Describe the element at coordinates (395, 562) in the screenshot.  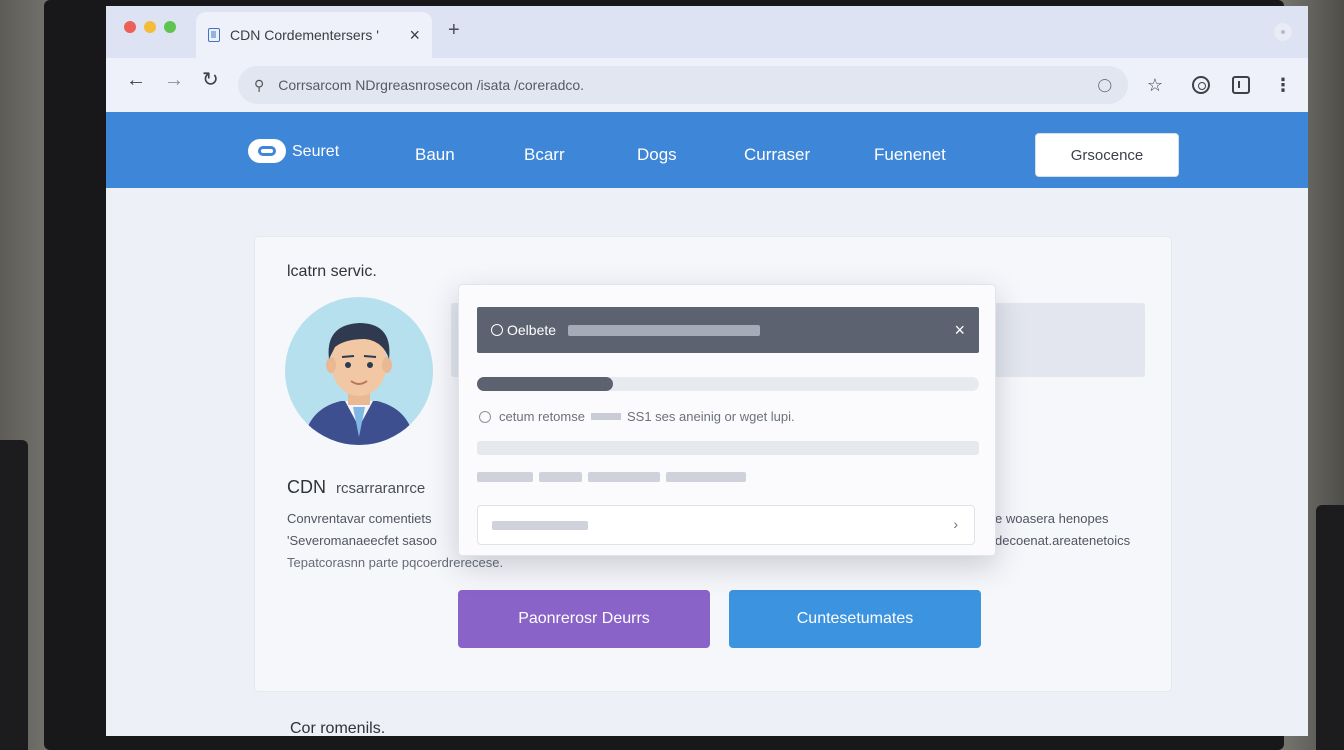
I see `body-text-line: Tepatcorasnn parte pqcoerdrerecese.` at that location.